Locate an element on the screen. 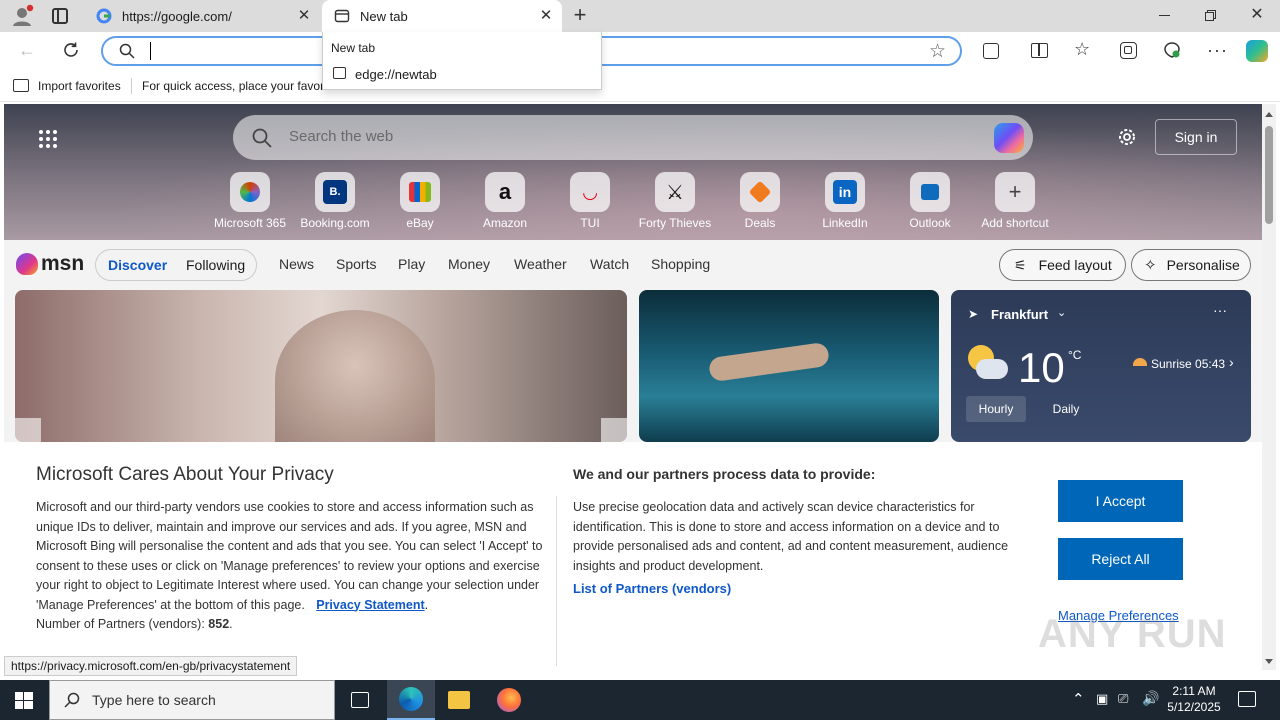 The height and width of the screenshot is (720, 1280). notifications-icon is located at coordinates (1247, 699).